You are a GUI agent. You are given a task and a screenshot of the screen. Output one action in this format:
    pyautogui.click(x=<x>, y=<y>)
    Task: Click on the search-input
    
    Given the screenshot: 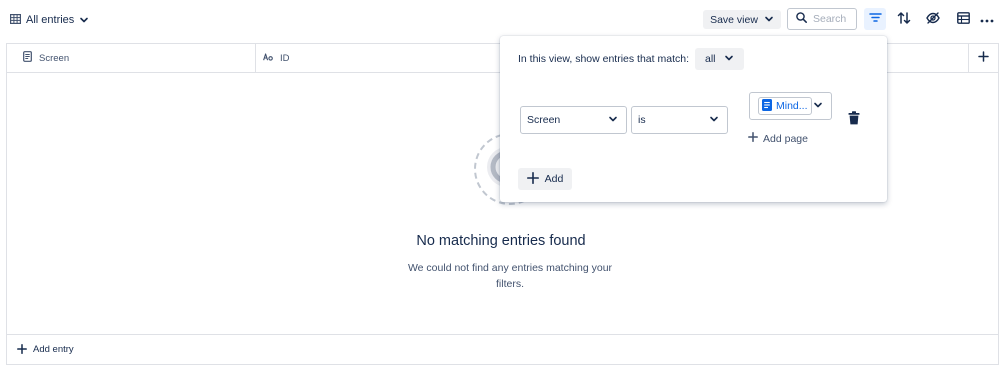 What is the action you would take?
    pyautogui.click(x=833, y=19)
    